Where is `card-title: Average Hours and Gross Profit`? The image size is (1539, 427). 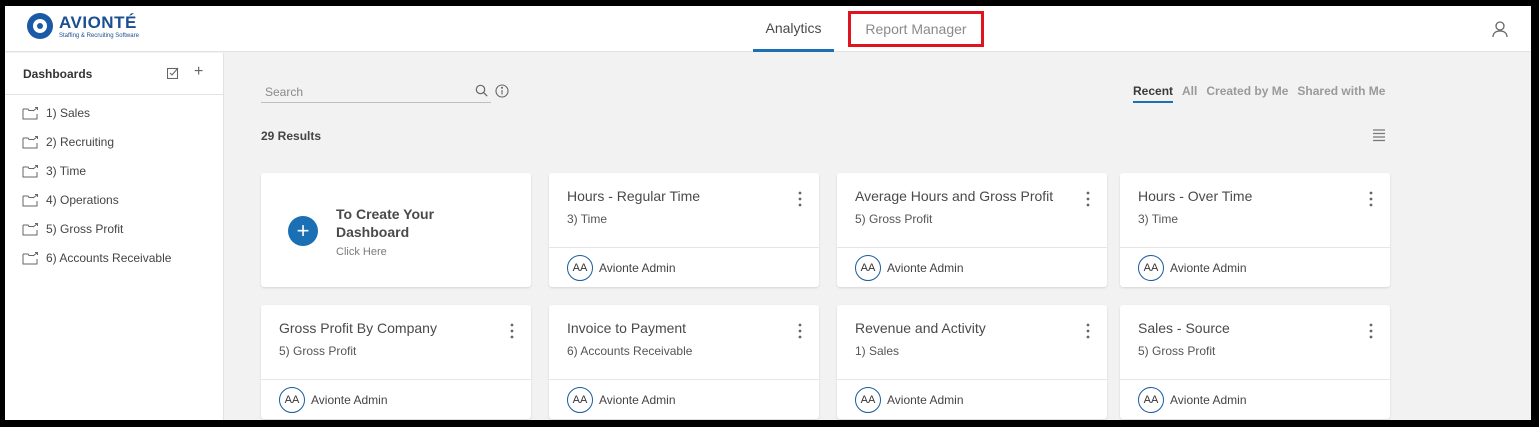
card-title: Average Hours and Gross Profit is located at coordinates (954, 196).